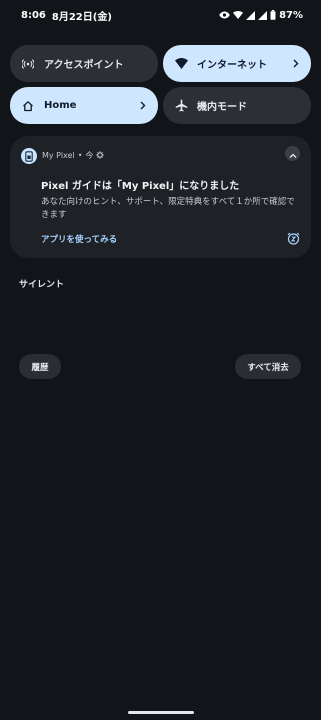 The width and height of the screenshot is (321, 720). What do you see at coordinates (224, 15) in the screenshot?
I see `eye-icon` at bounding box center [224, 15].